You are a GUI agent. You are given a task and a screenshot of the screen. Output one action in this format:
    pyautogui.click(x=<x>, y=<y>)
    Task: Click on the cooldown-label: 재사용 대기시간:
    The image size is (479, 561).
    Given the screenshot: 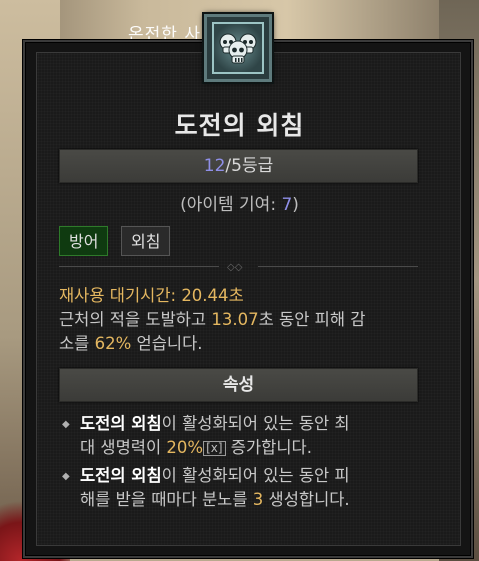 What is the action you would take?
    pyautogui.click(x=120, y=295)
    